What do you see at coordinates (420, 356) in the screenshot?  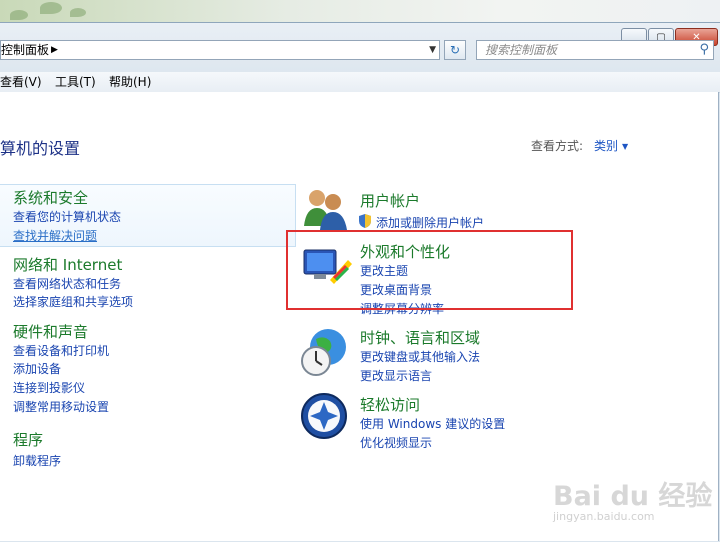 I see `link-change-keyboard: 更改键盘或其他输入法` at bounding box center [420, 356].